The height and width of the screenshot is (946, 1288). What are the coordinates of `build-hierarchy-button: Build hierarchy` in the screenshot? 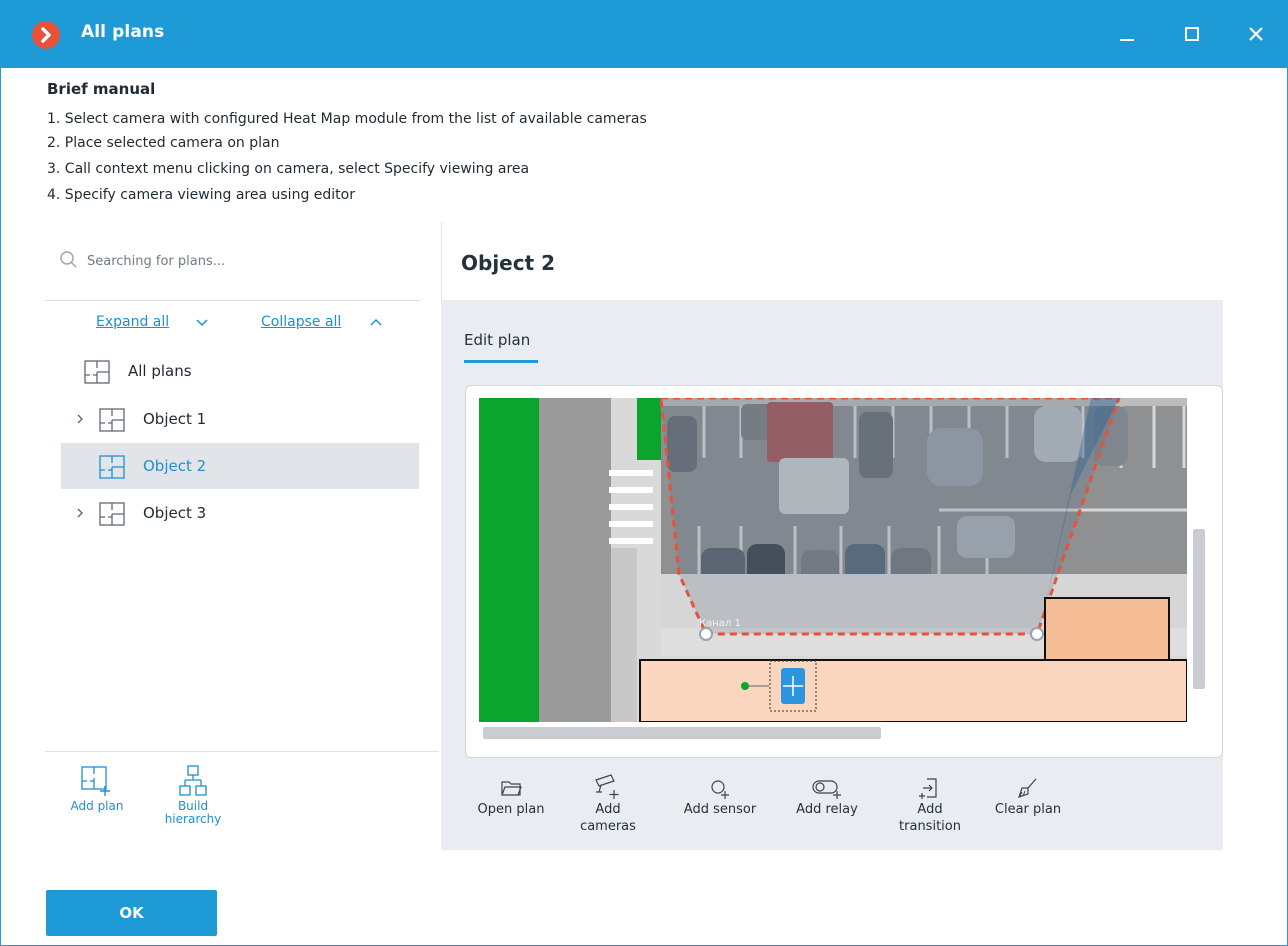 It's located at (193, 795).